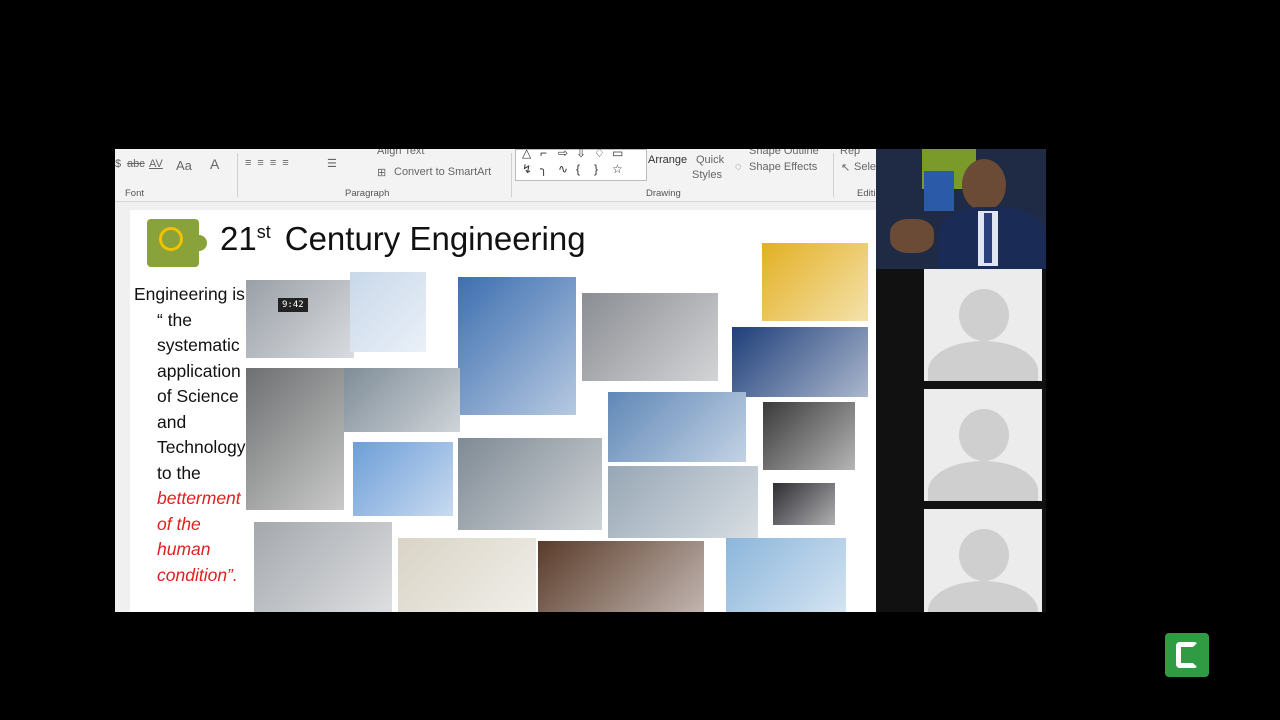 The height and width of the screenshot is (720, 1280). Describe the element at coordinates (214, 164) in the screenshot. I see `font-color-button: A` at that location.